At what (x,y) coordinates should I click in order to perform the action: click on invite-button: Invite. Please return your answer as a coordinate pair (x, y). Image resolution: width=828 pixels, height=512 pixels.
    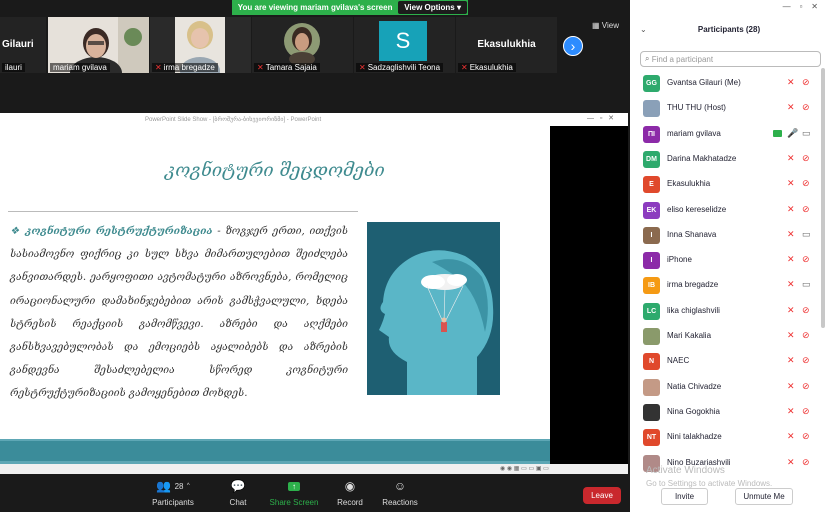
    Looking at the image, I should click on (684, 496).